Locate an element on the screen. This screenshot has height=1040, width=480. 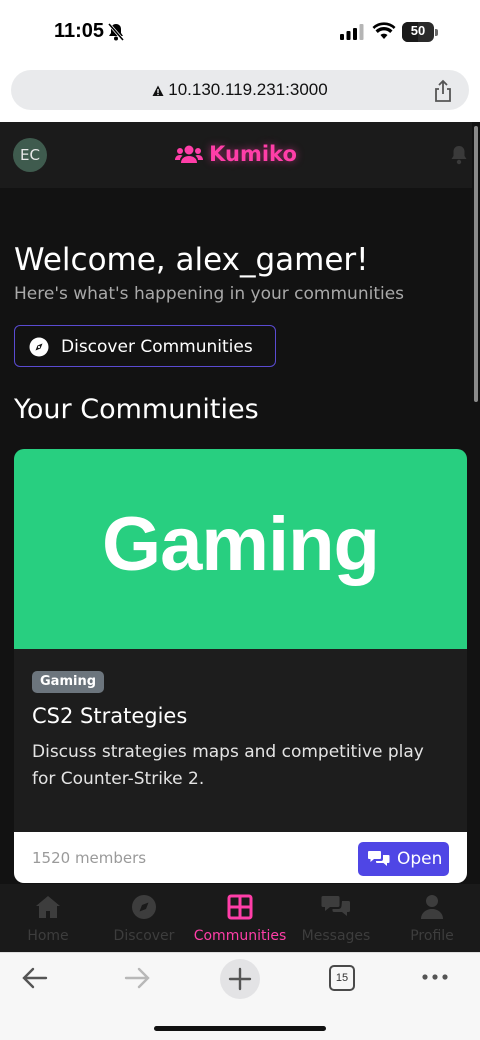
nav-communities: Communities is located at coordinates (240, 919).